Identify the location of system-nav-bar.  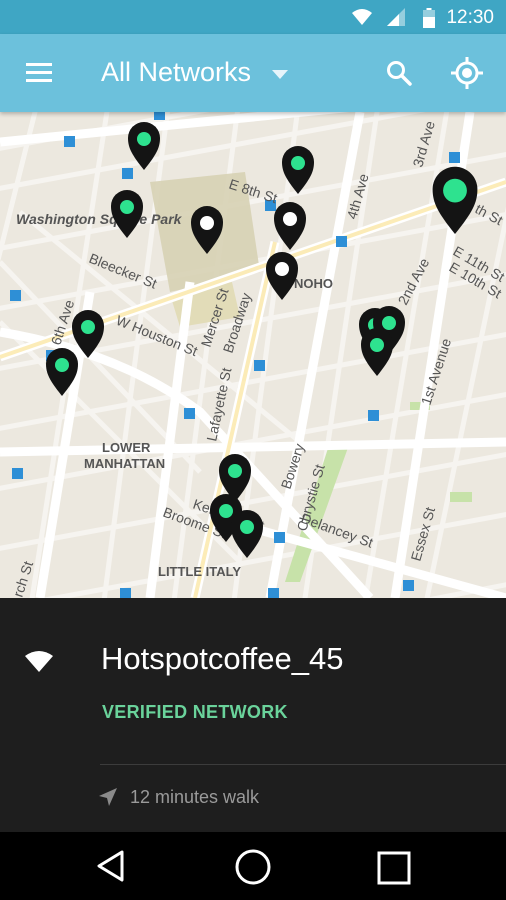
(253, 866).